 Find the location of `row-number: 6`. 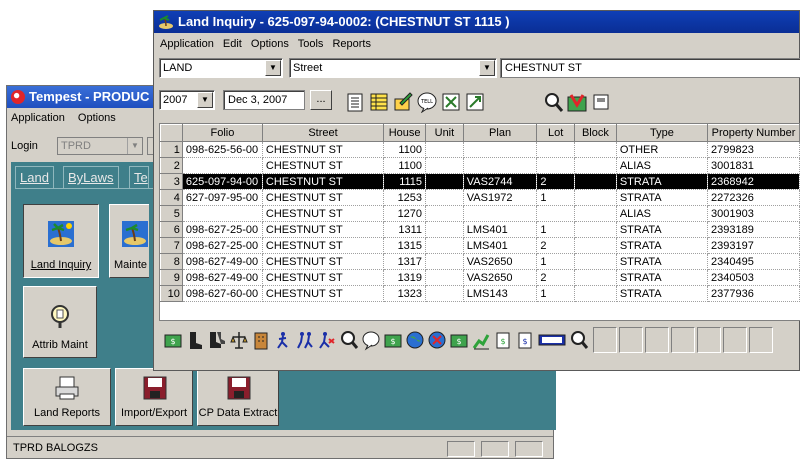

row-number: 6 is located at coordinates (171, 229).